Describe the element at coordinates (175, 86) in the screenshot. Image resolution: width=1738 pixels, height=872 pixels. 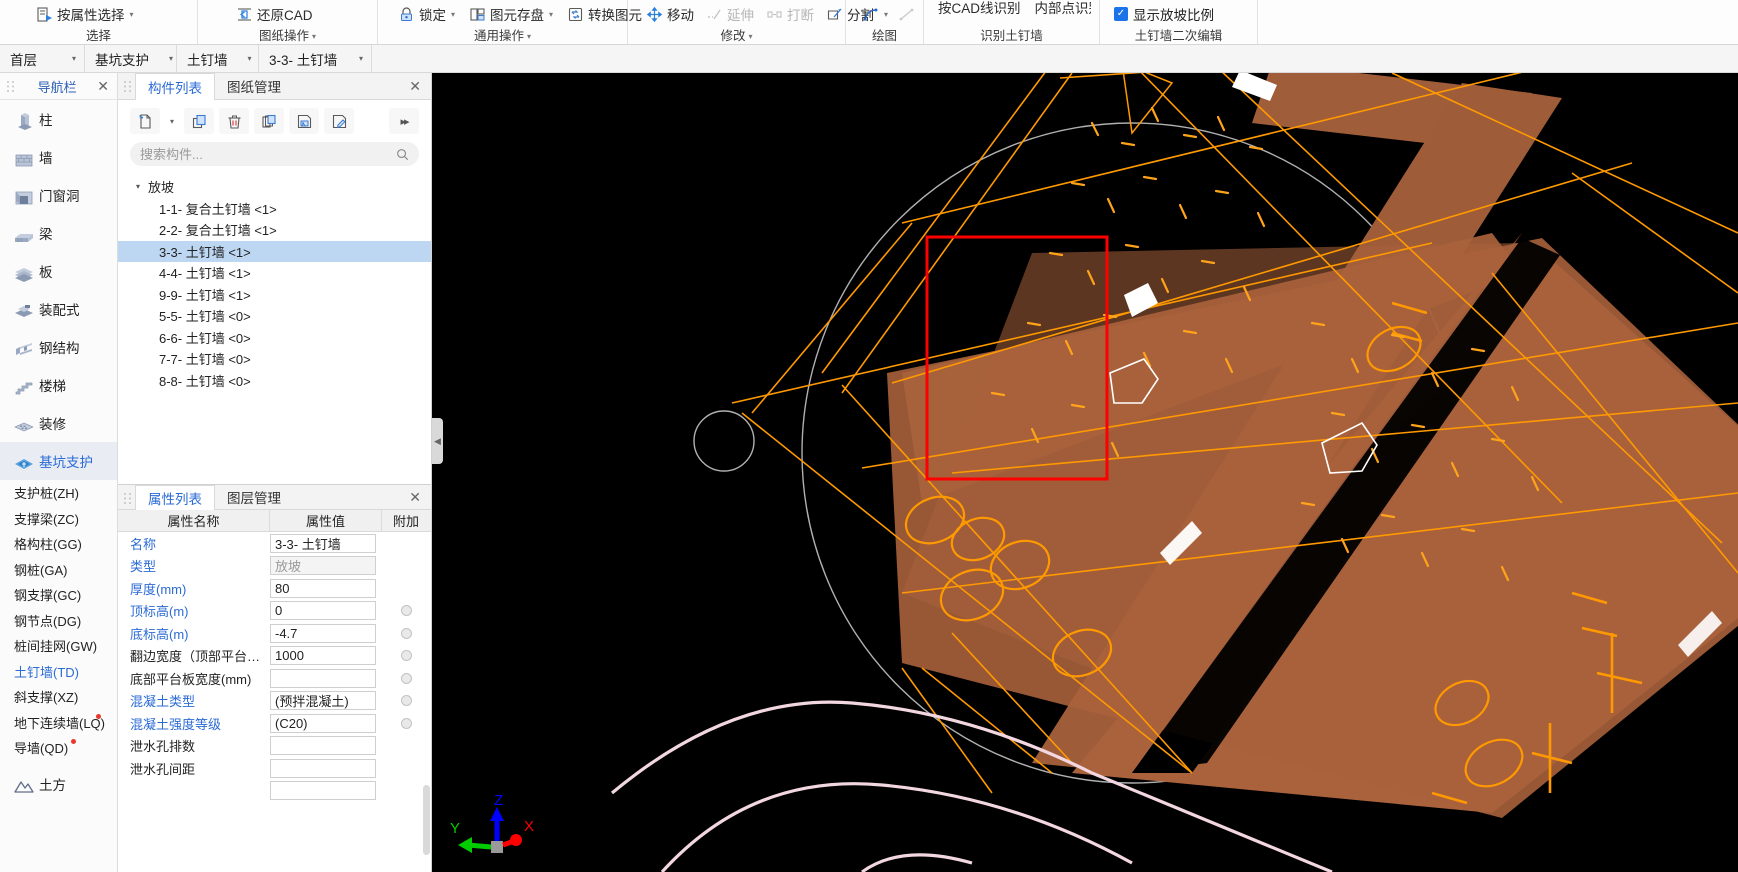
I see `tab-component-list: 构件列表` at that location.